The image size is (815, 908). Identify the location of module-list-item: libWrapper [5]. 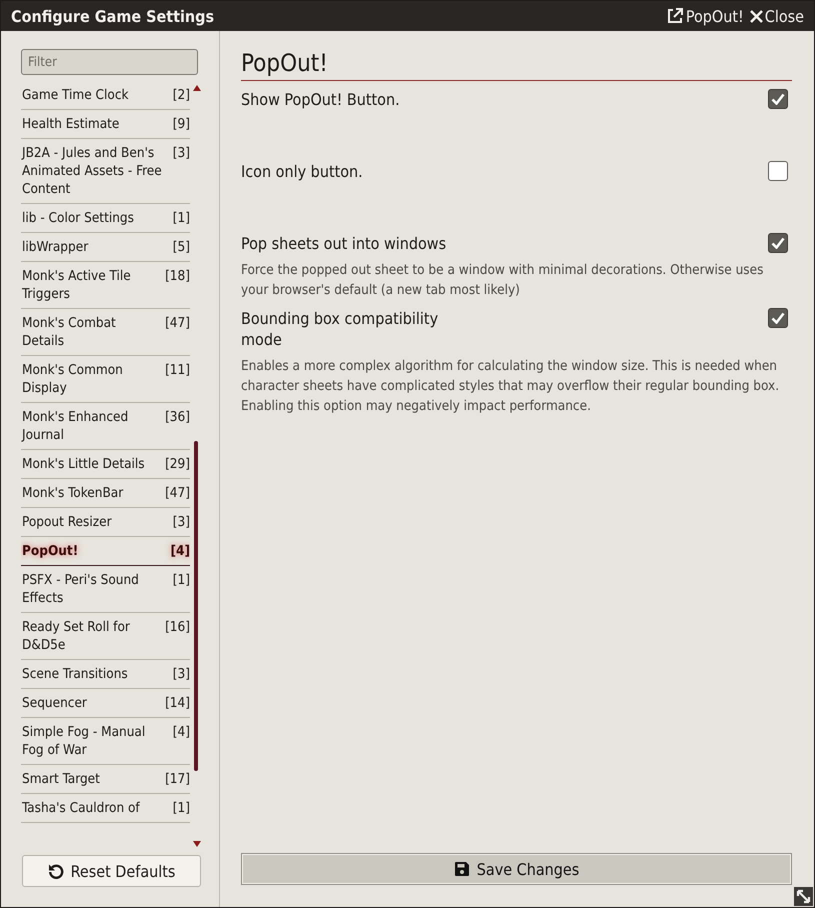
(105, 247).